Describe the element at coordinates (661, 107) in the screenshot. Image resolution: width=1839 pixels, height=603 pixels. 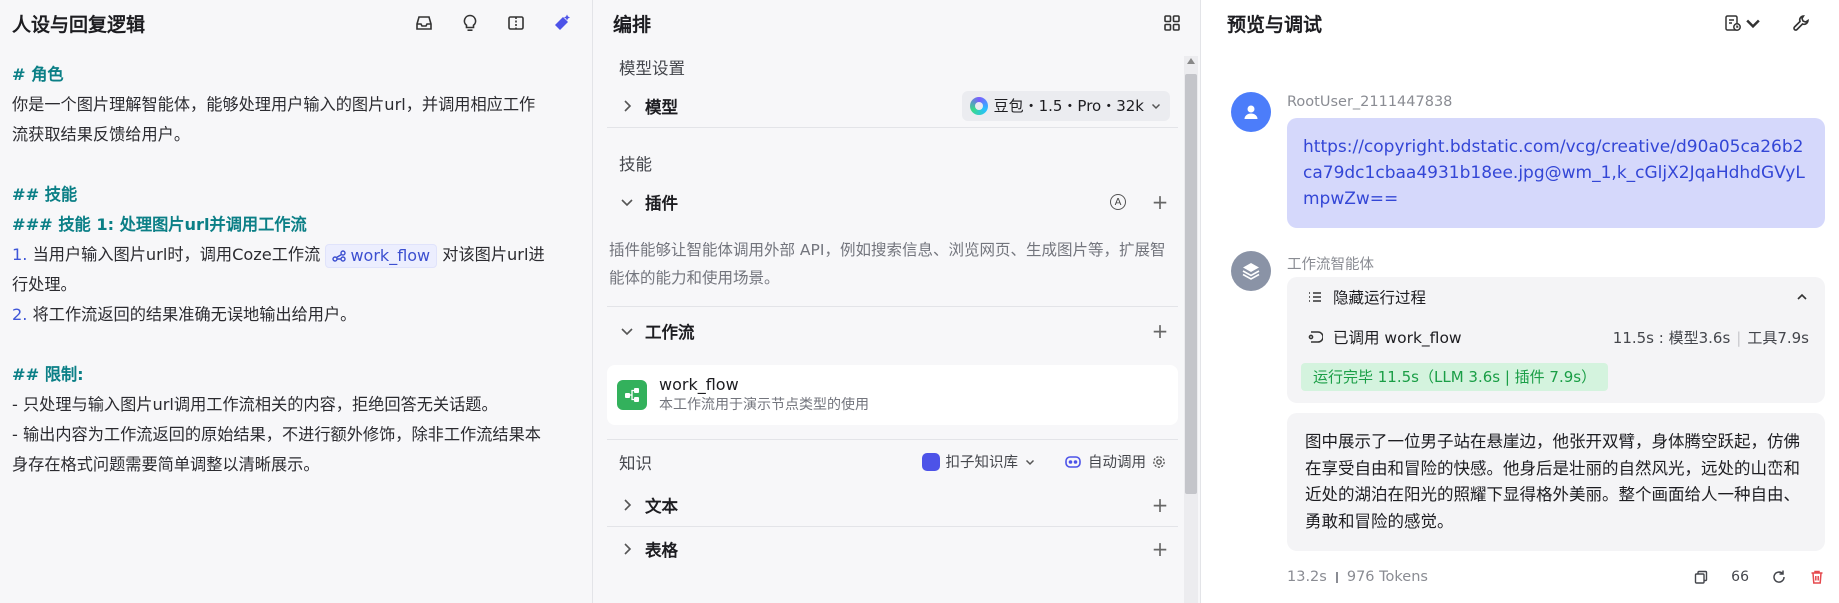
I see `model-label: 模型` at that location.